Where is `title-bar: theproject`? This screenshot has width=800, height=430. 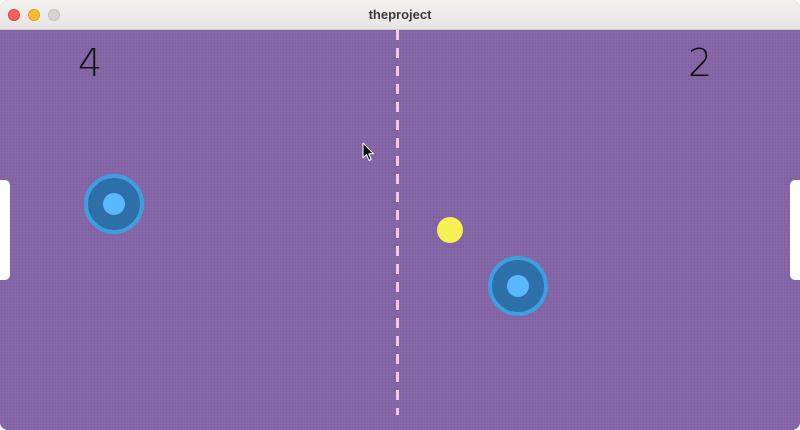
title-bar: theproject is located at coordinates (400, 15).